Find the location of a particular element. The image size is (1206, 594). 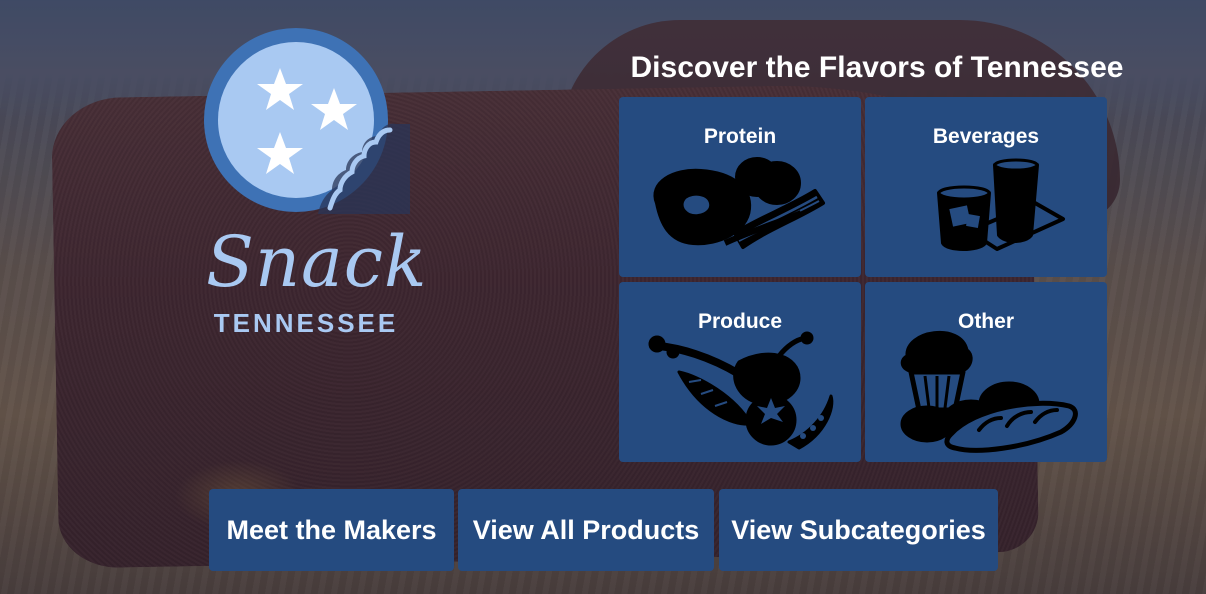

category-label-other: Other is located at coordinates (985, 321).